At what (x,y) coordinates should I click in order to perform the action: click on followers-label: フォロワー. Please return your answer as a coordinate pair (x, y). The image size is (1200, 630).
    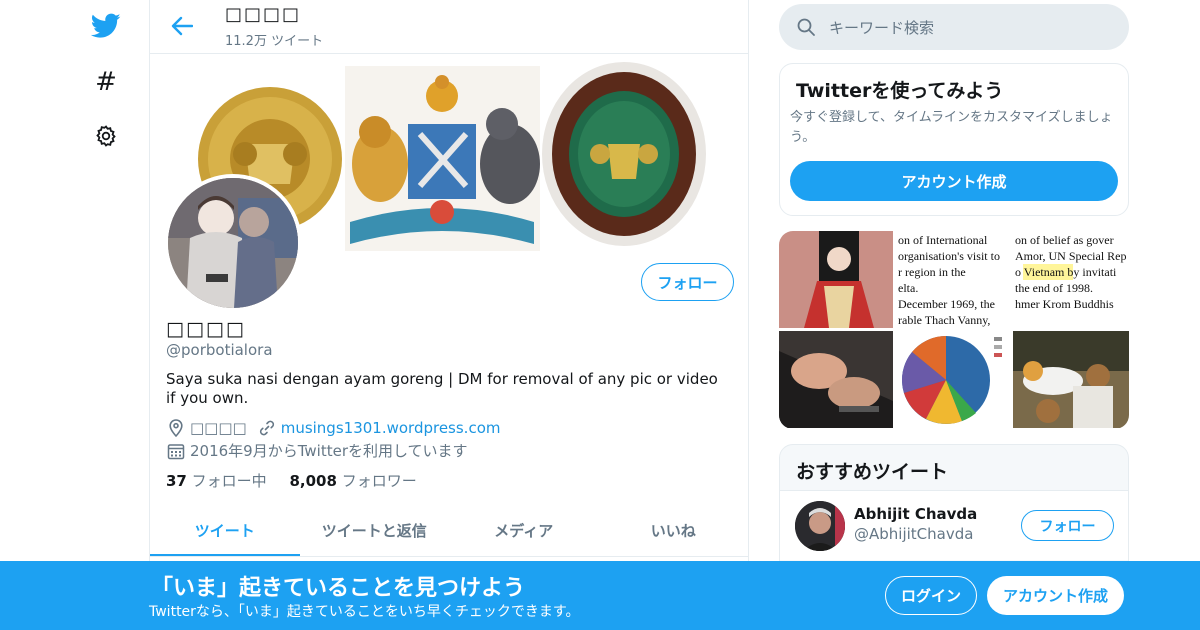
    Looking at the image, I should click on (379, 481).